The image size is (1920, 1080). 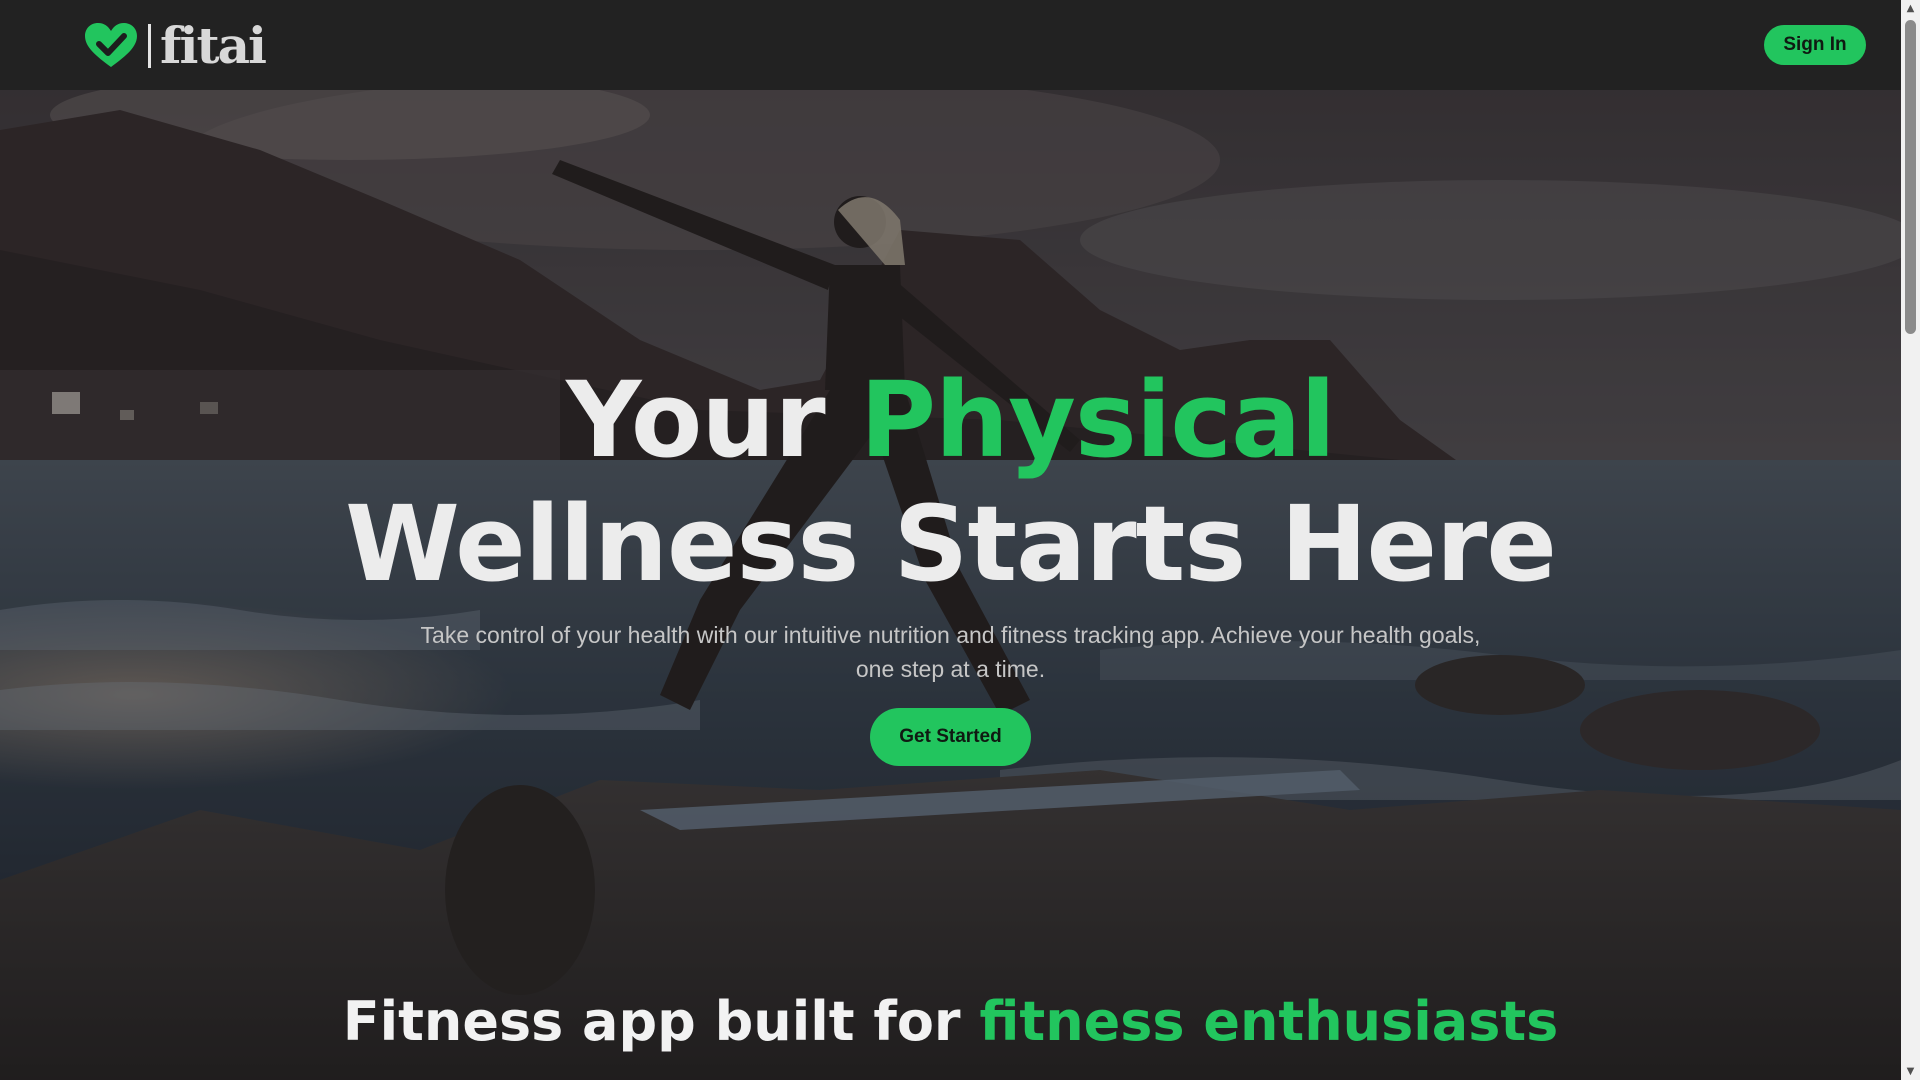 I want to click on logo-divider, so click(x=149, y=46).